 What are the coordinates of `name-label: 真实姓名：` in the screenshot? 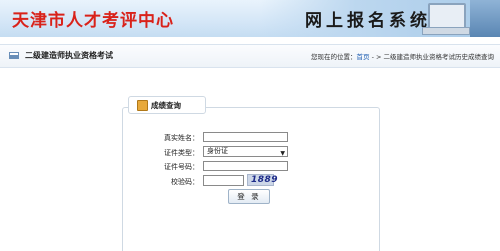 It's located at (181, 138).